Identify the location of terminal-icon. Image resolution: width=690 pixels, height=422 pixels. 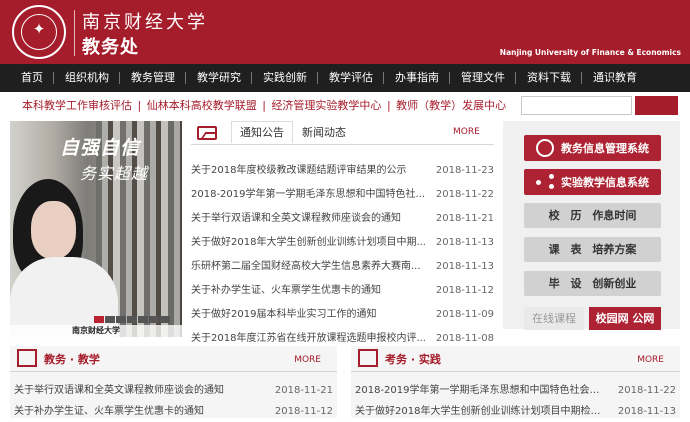
(368, 358).